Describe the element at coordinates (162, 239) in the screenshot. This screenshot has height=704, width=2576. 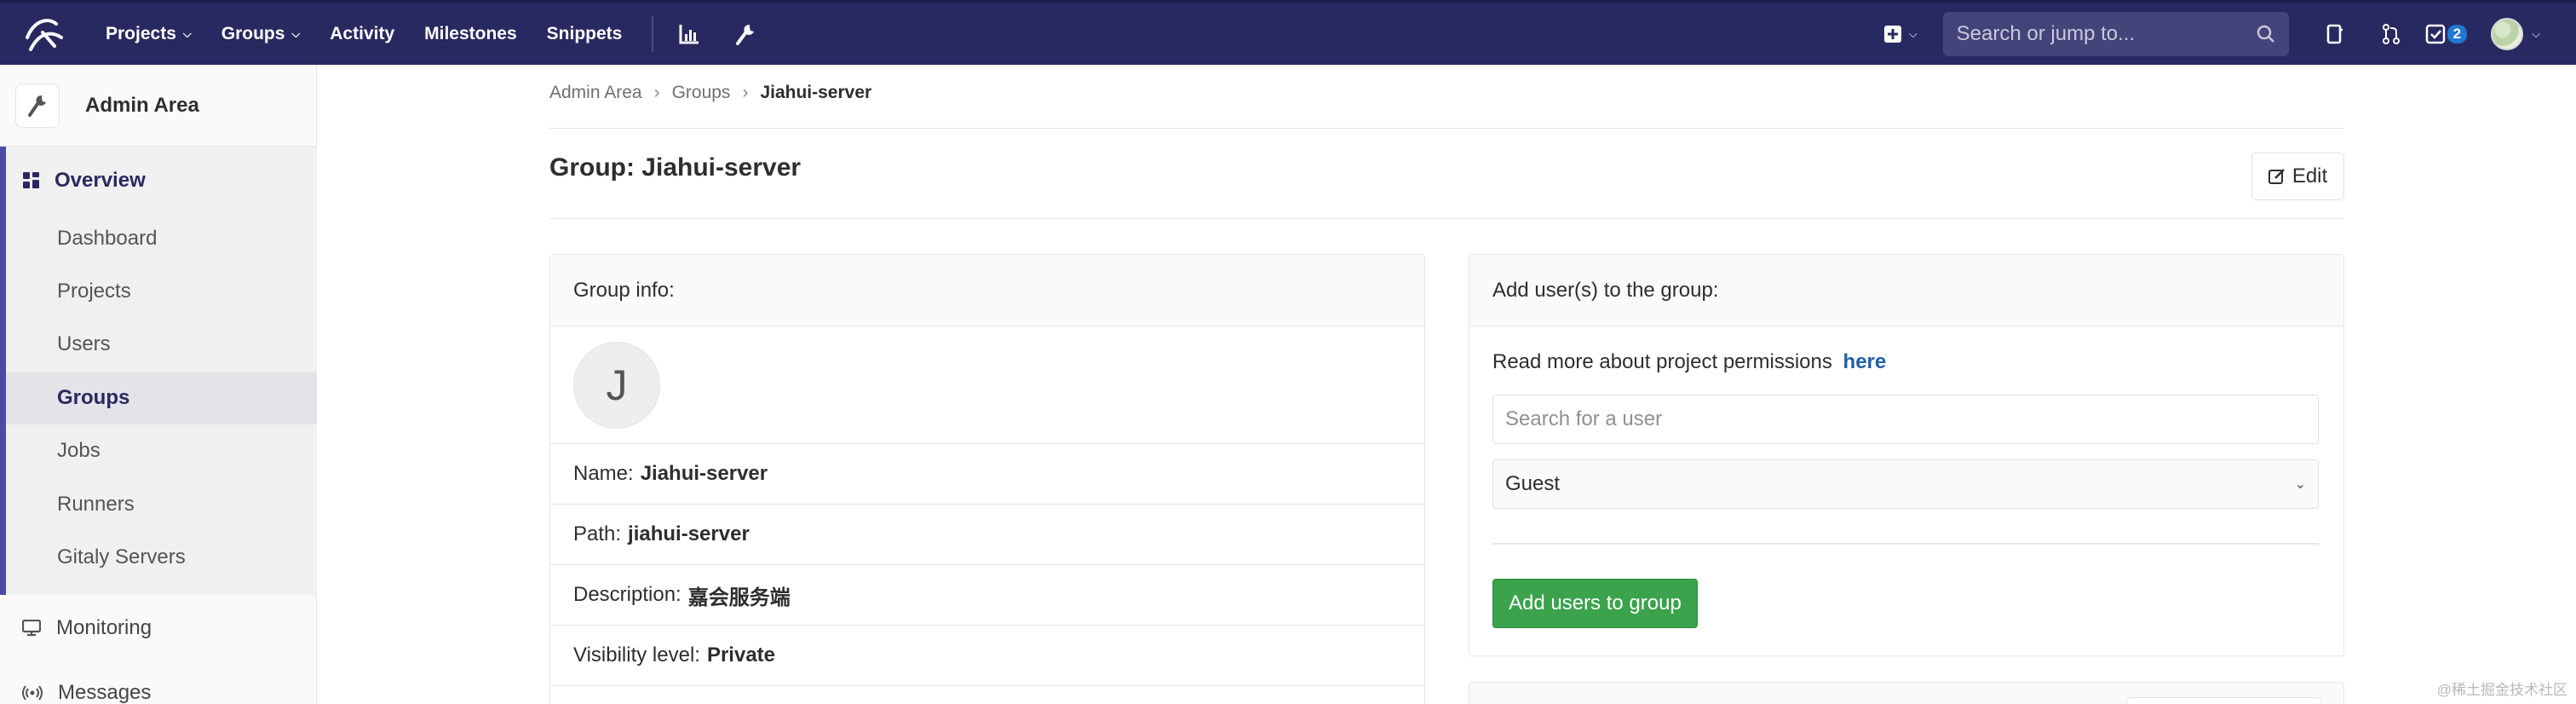
I see `sidebar-item-dashboard: Dashboard` at that location.